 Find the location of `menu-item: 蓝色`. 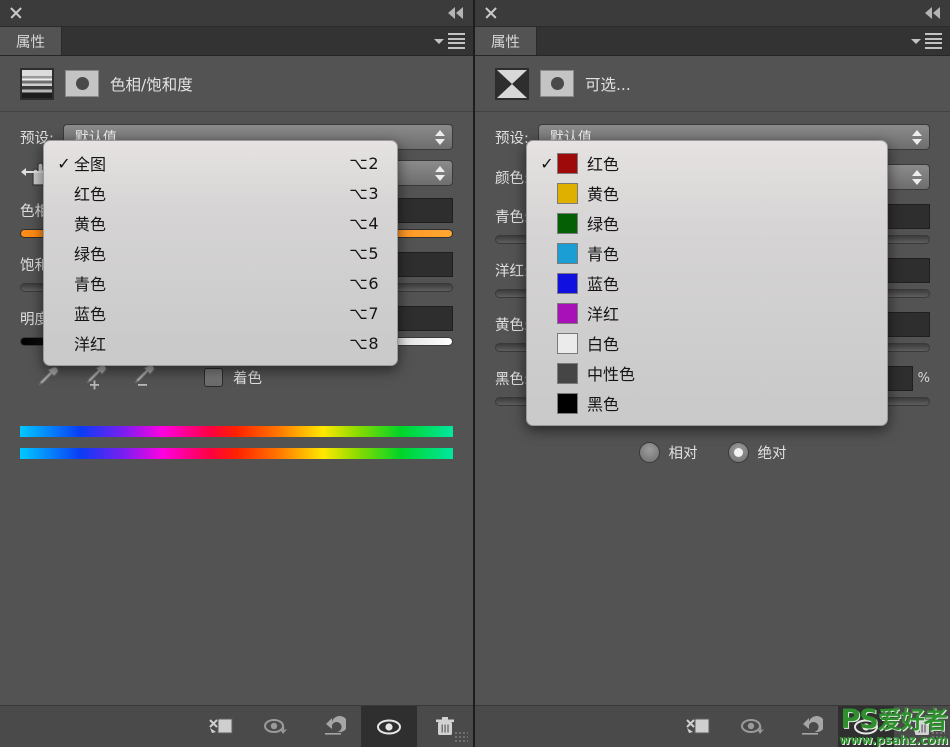

menu-item: 蓝色 is located at coordinates (707, 283).